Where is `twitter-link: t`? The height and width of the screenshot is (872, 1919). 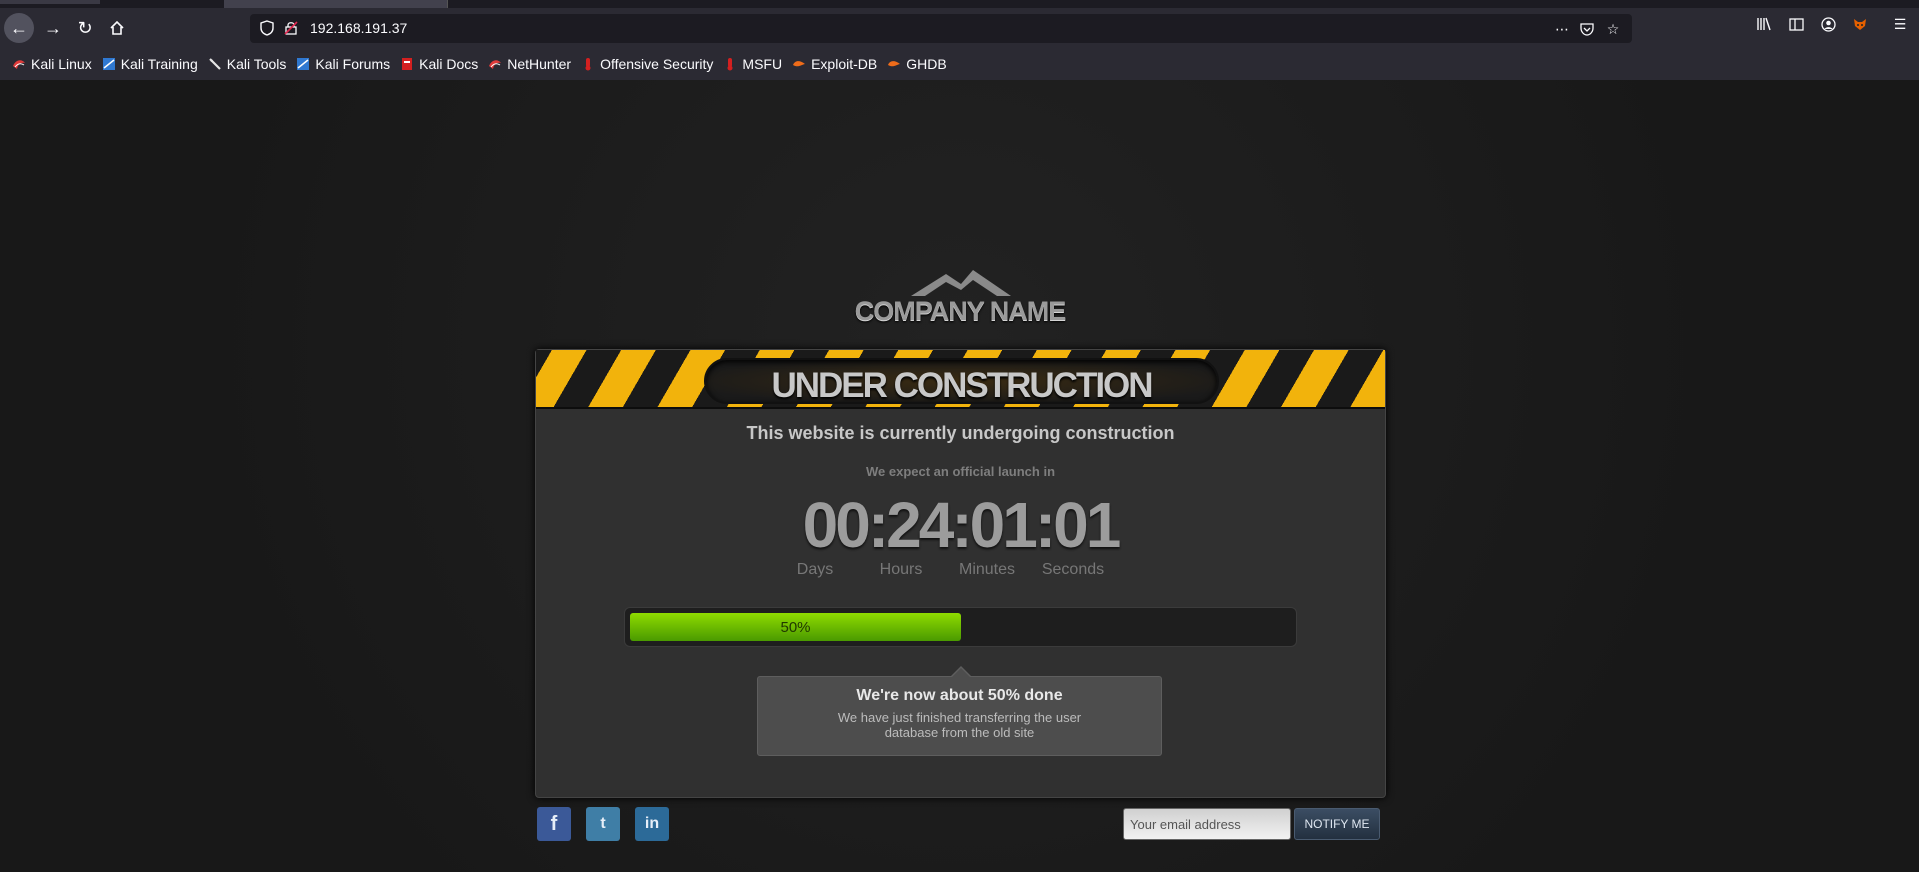 twitter-link: t is located at coordinates (603, 824).